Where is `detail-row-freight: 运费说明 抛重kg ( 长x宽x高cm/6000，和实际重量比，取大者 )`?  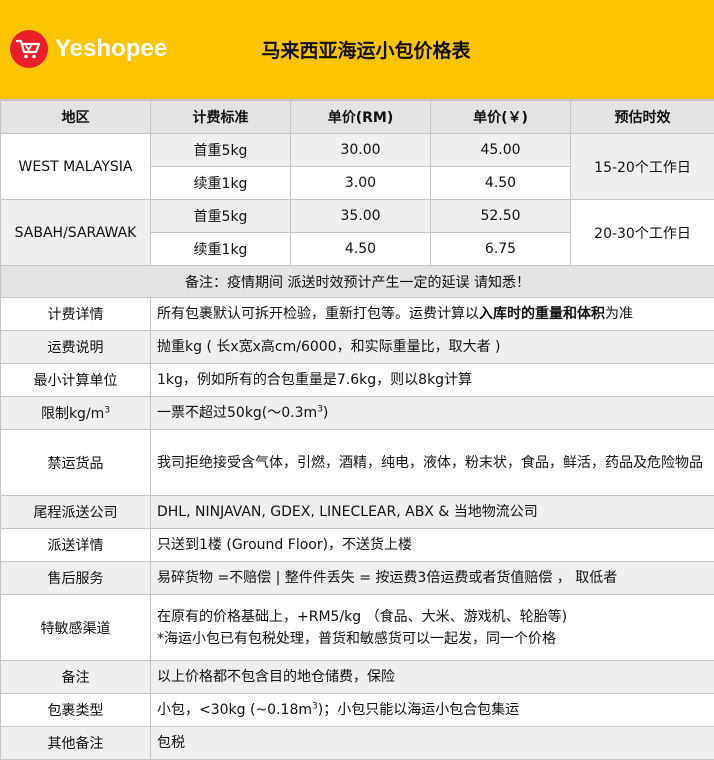 detail-row-freight: 运费说明 抛重kg ( 长x宽x高cm/6000，和实际重量比，取大者 ) is located at coordinates (357, 347).